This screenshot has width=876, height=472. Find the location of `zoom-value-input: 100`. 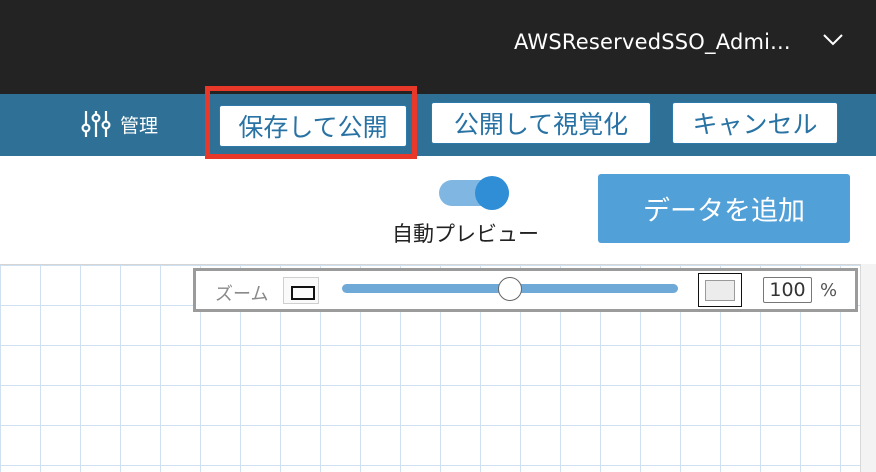

zoom-value-input: 100 is located at coordinates (787, 290).